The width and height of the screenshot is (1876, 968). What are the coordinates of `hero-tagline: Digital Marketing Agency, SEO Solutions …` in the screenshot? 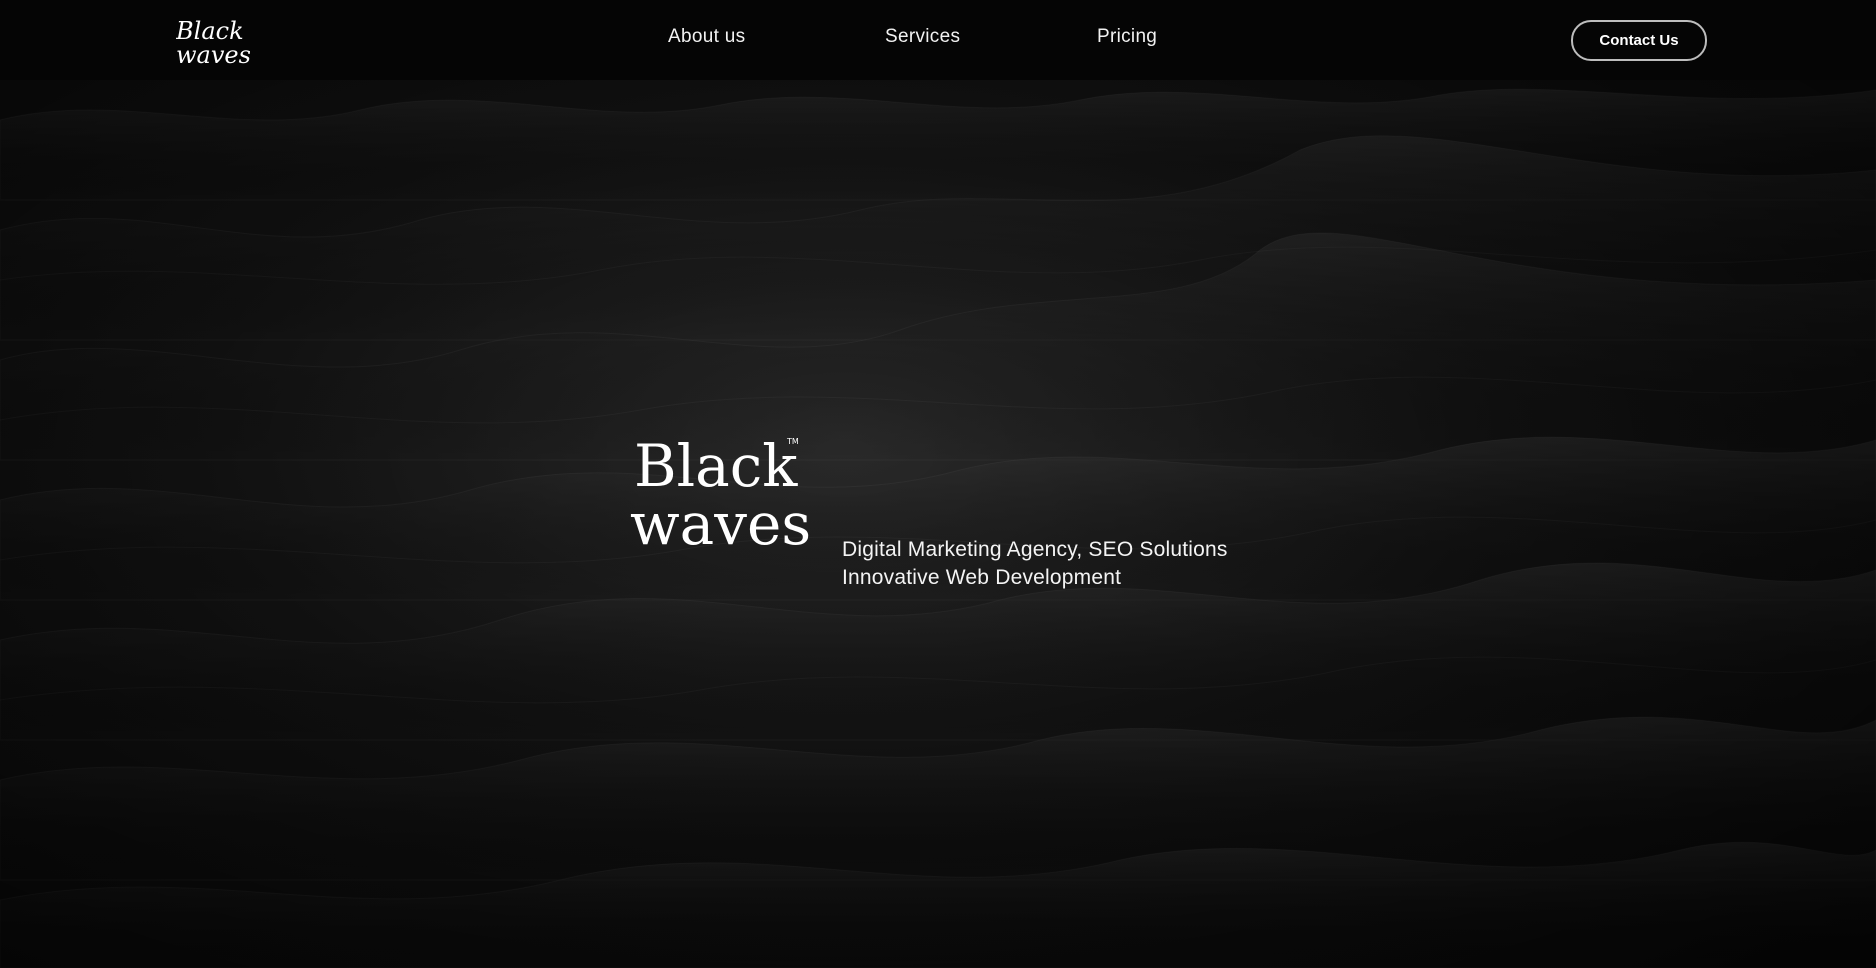 It's located at (1035, 564).